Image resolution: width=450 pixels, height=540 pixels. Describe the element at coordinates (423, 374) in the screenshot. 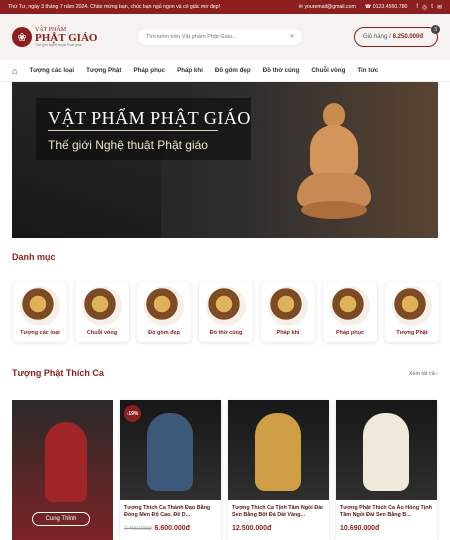

I see `see-all-link: Xem tất cả ›` at that location.